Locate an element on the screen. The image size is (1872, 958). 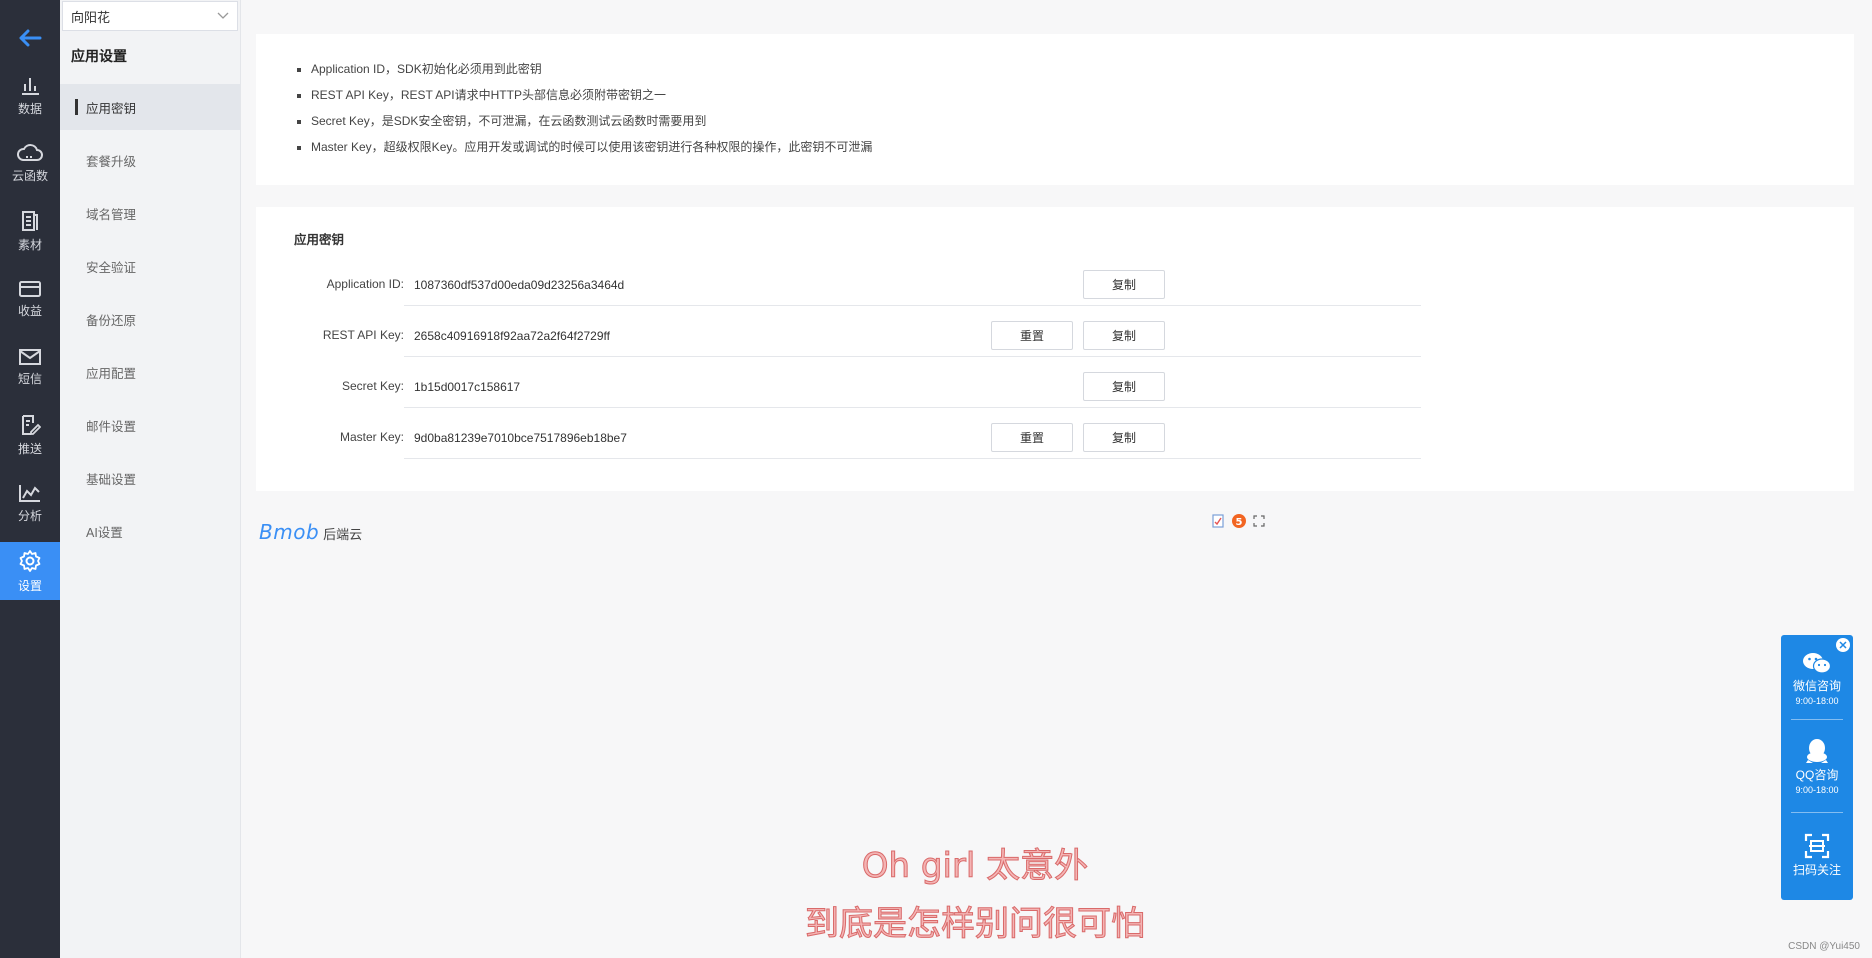
close-icon is located at coordinates (1843, 645).